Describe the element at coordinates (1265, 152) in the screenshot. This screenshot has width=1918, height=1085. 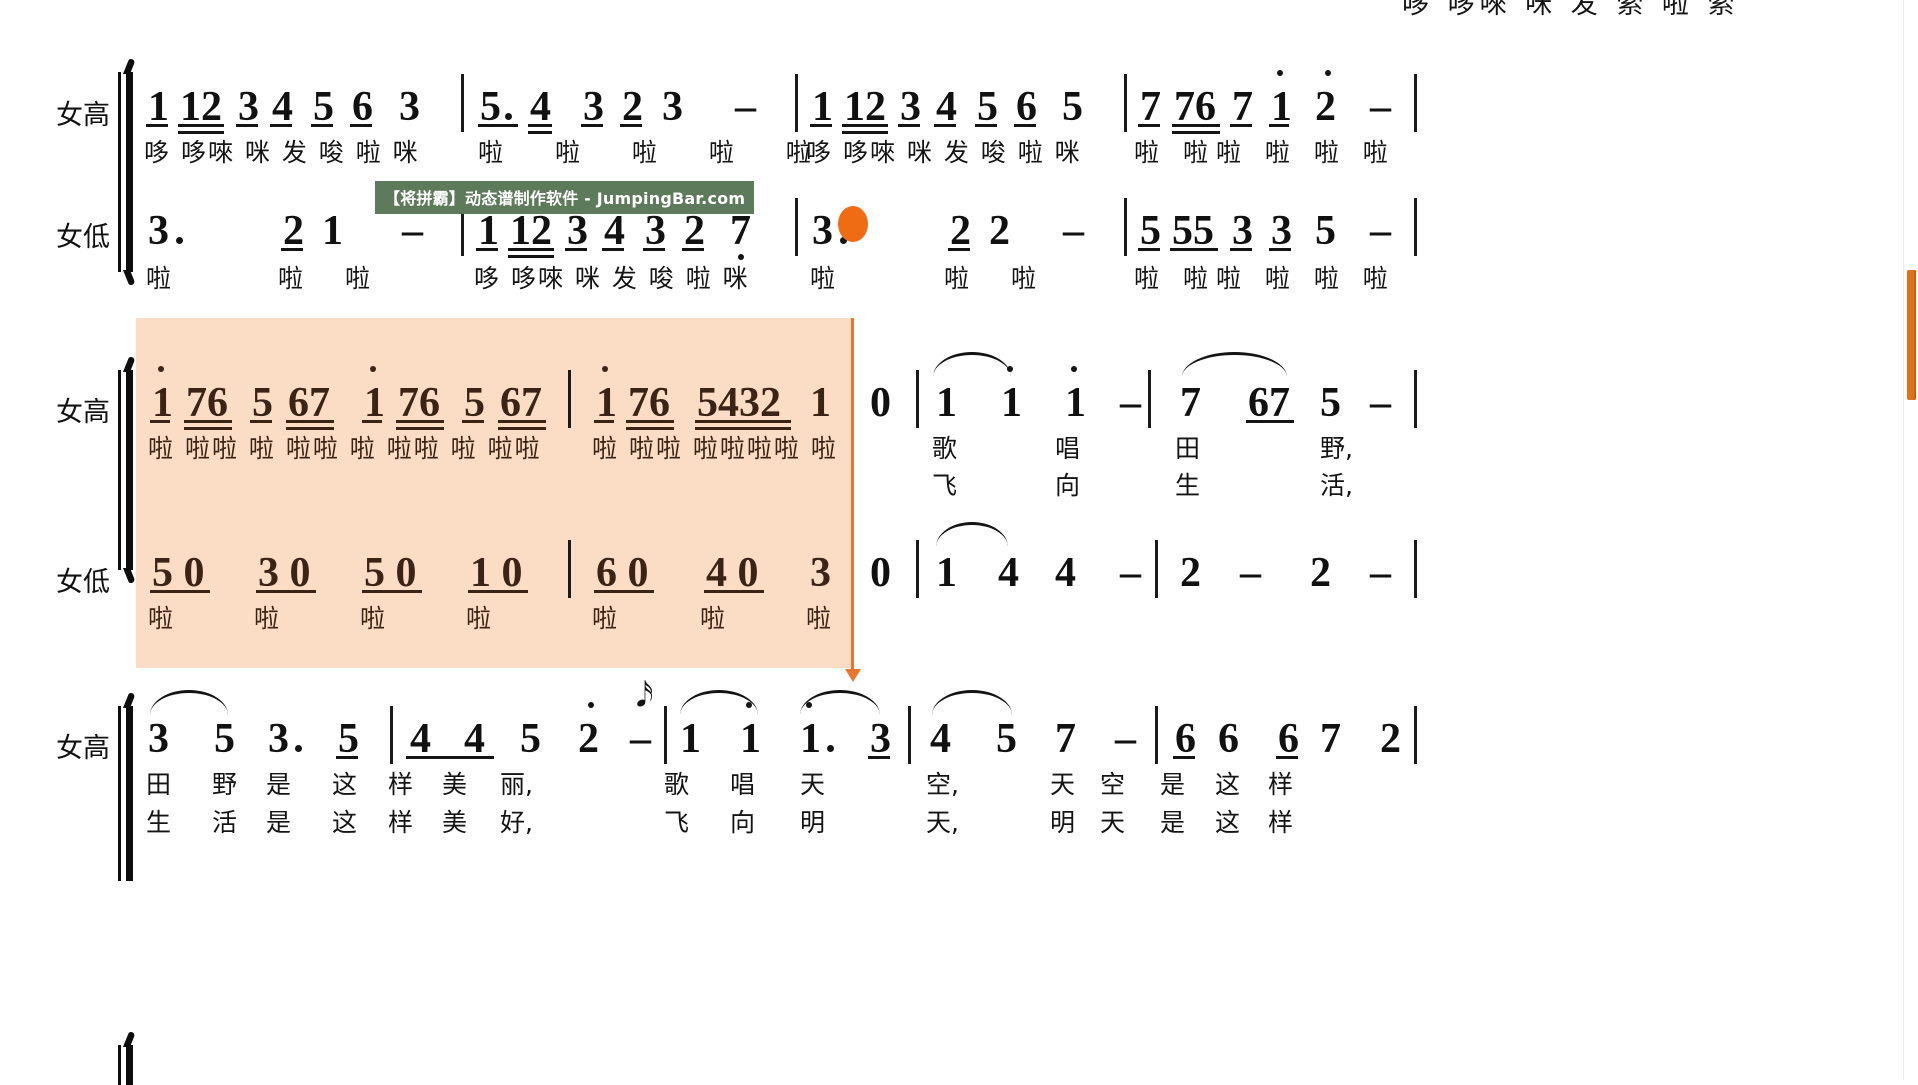
I see `lyric-line: 啦 啦啦 啦 啦 啦` at that location.